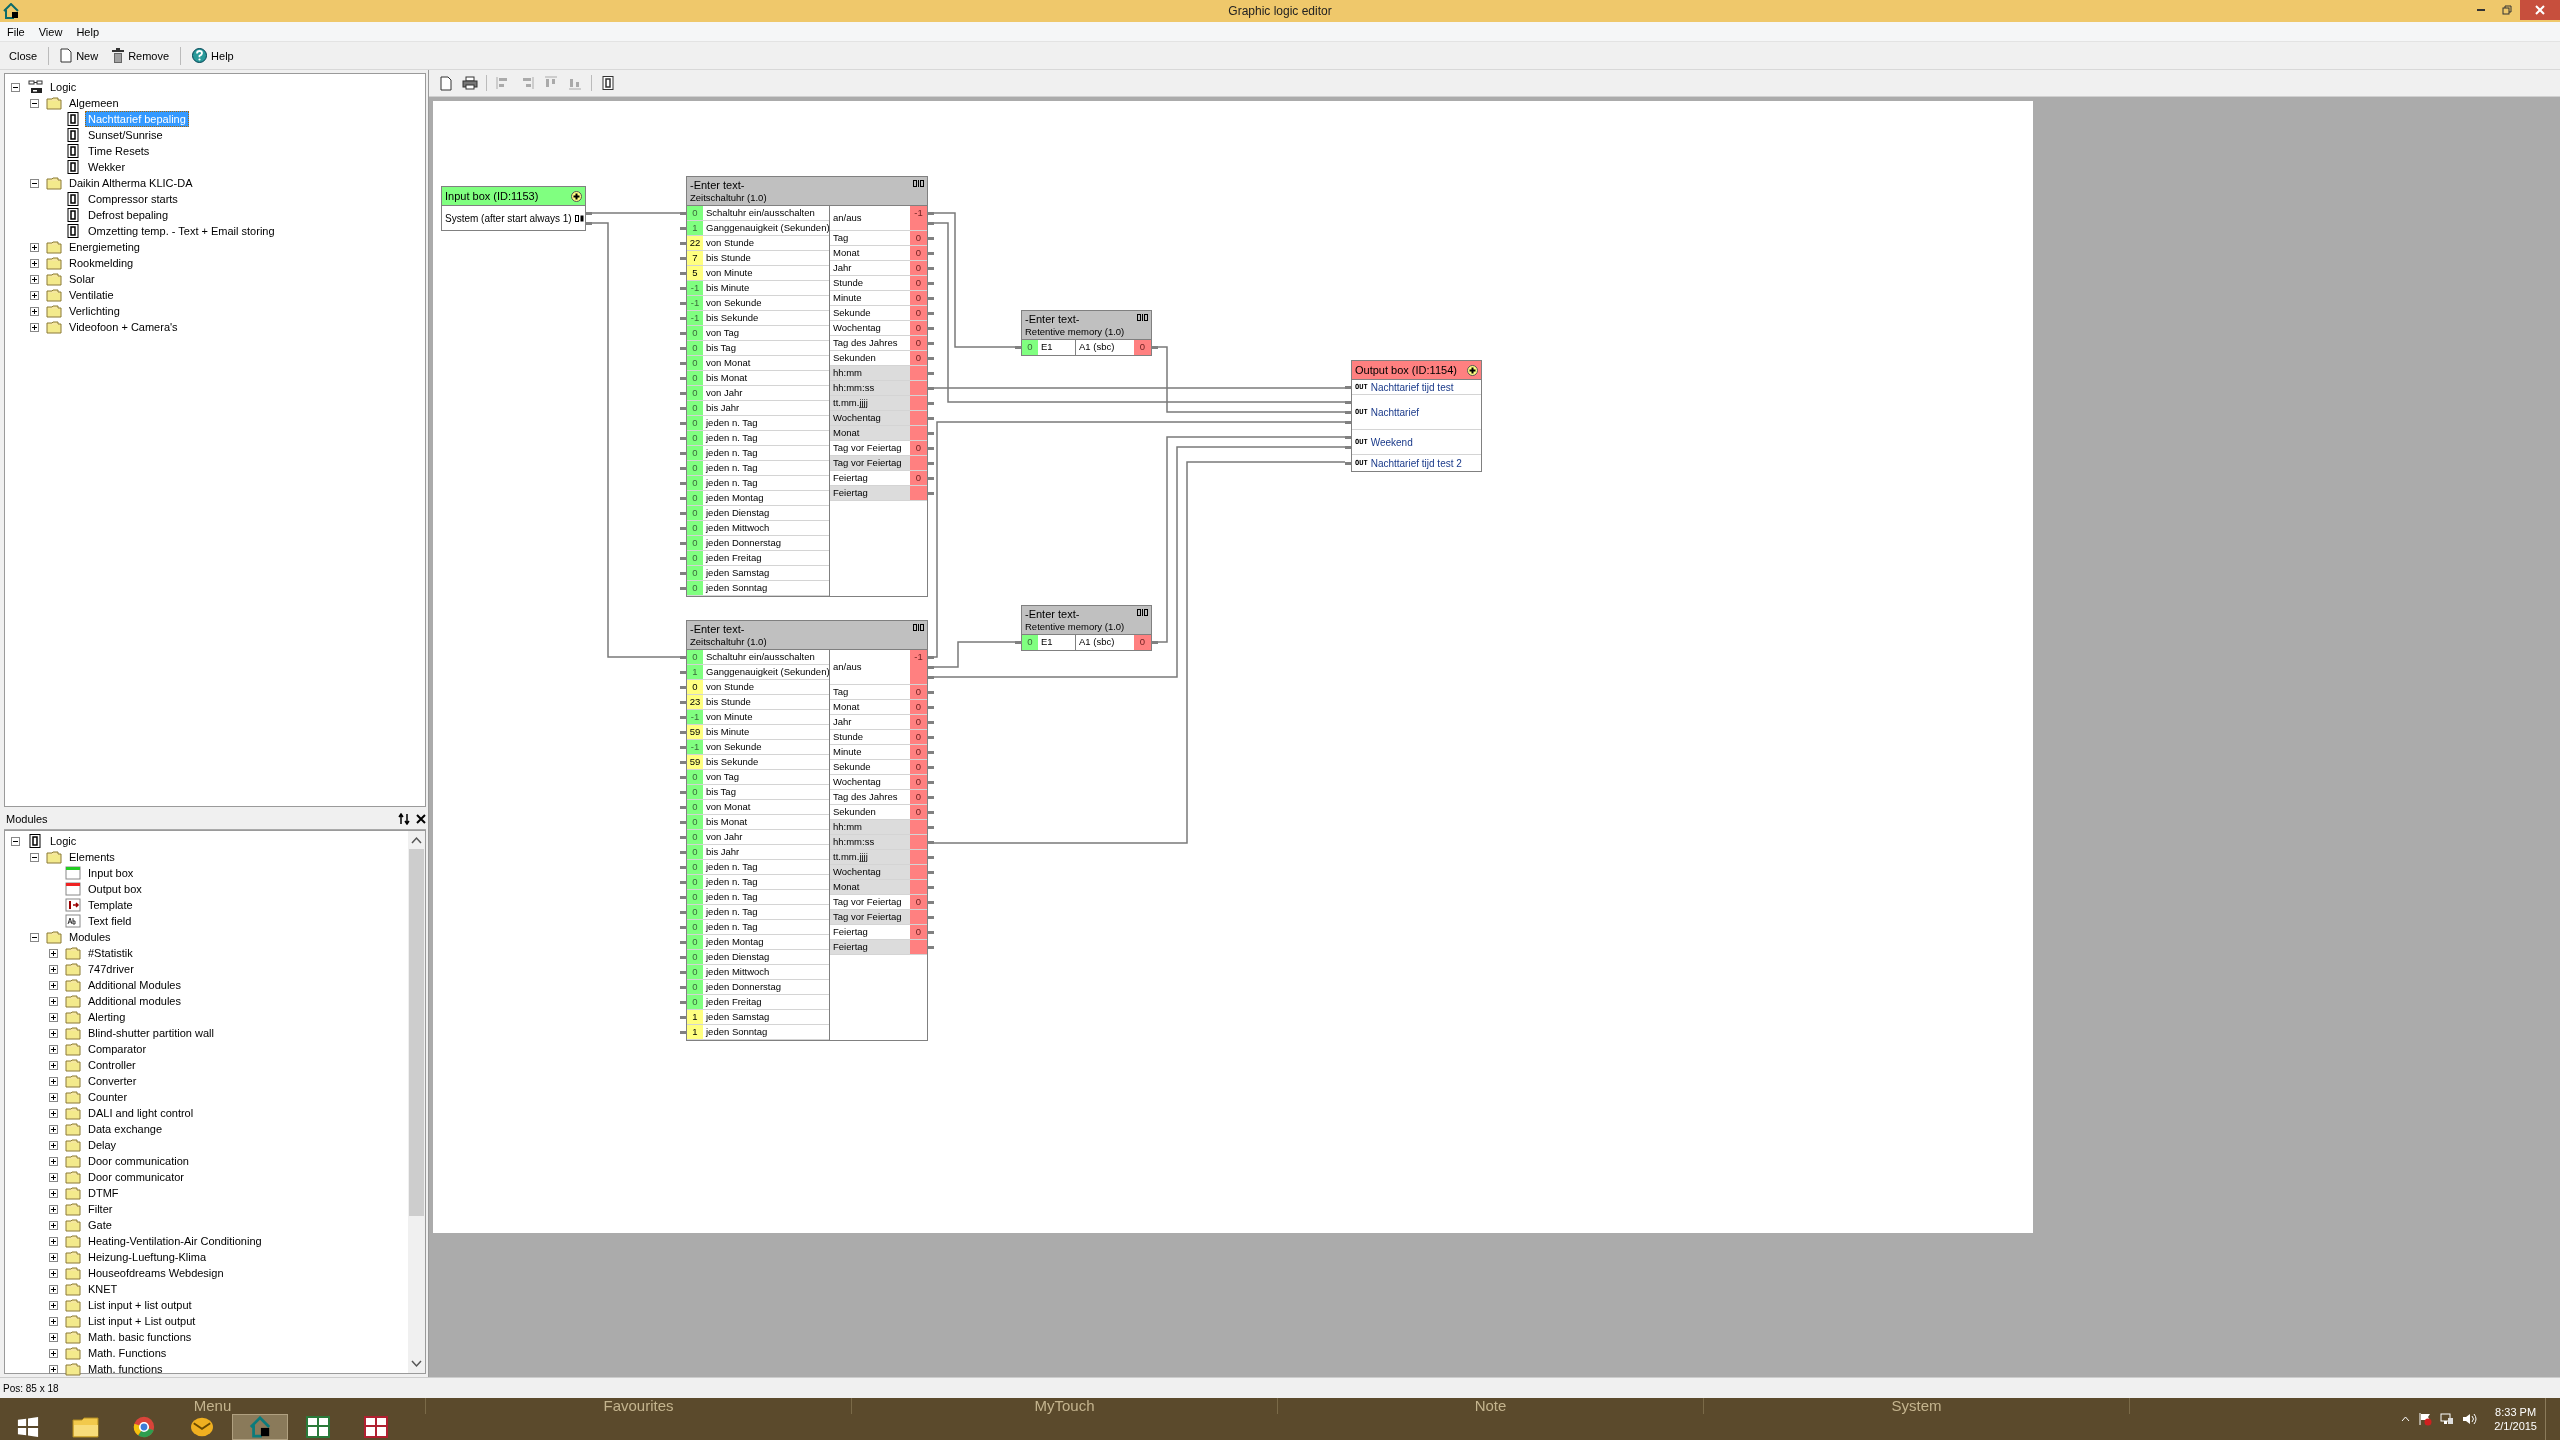  I want to click on scrollbar, so click(416, 1102).